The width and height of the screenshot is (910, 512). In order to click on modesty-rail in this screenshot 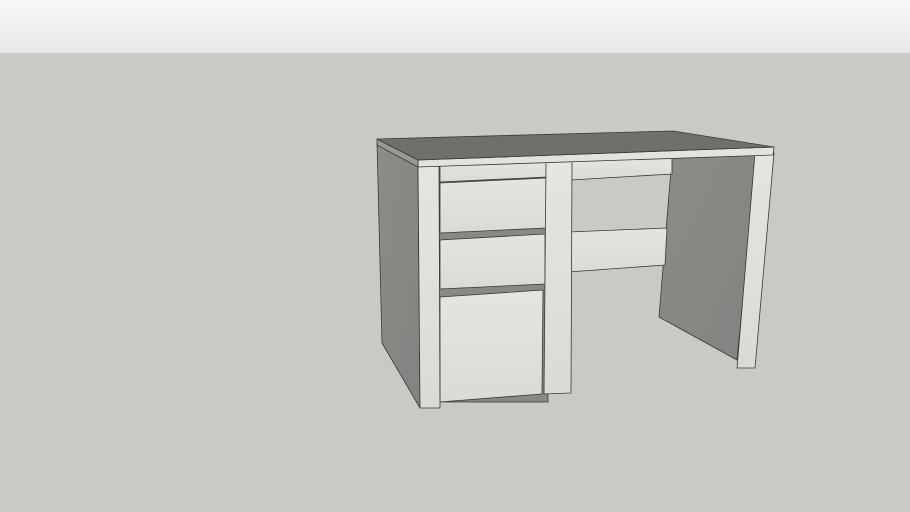, I will do `click(617, 250)`.